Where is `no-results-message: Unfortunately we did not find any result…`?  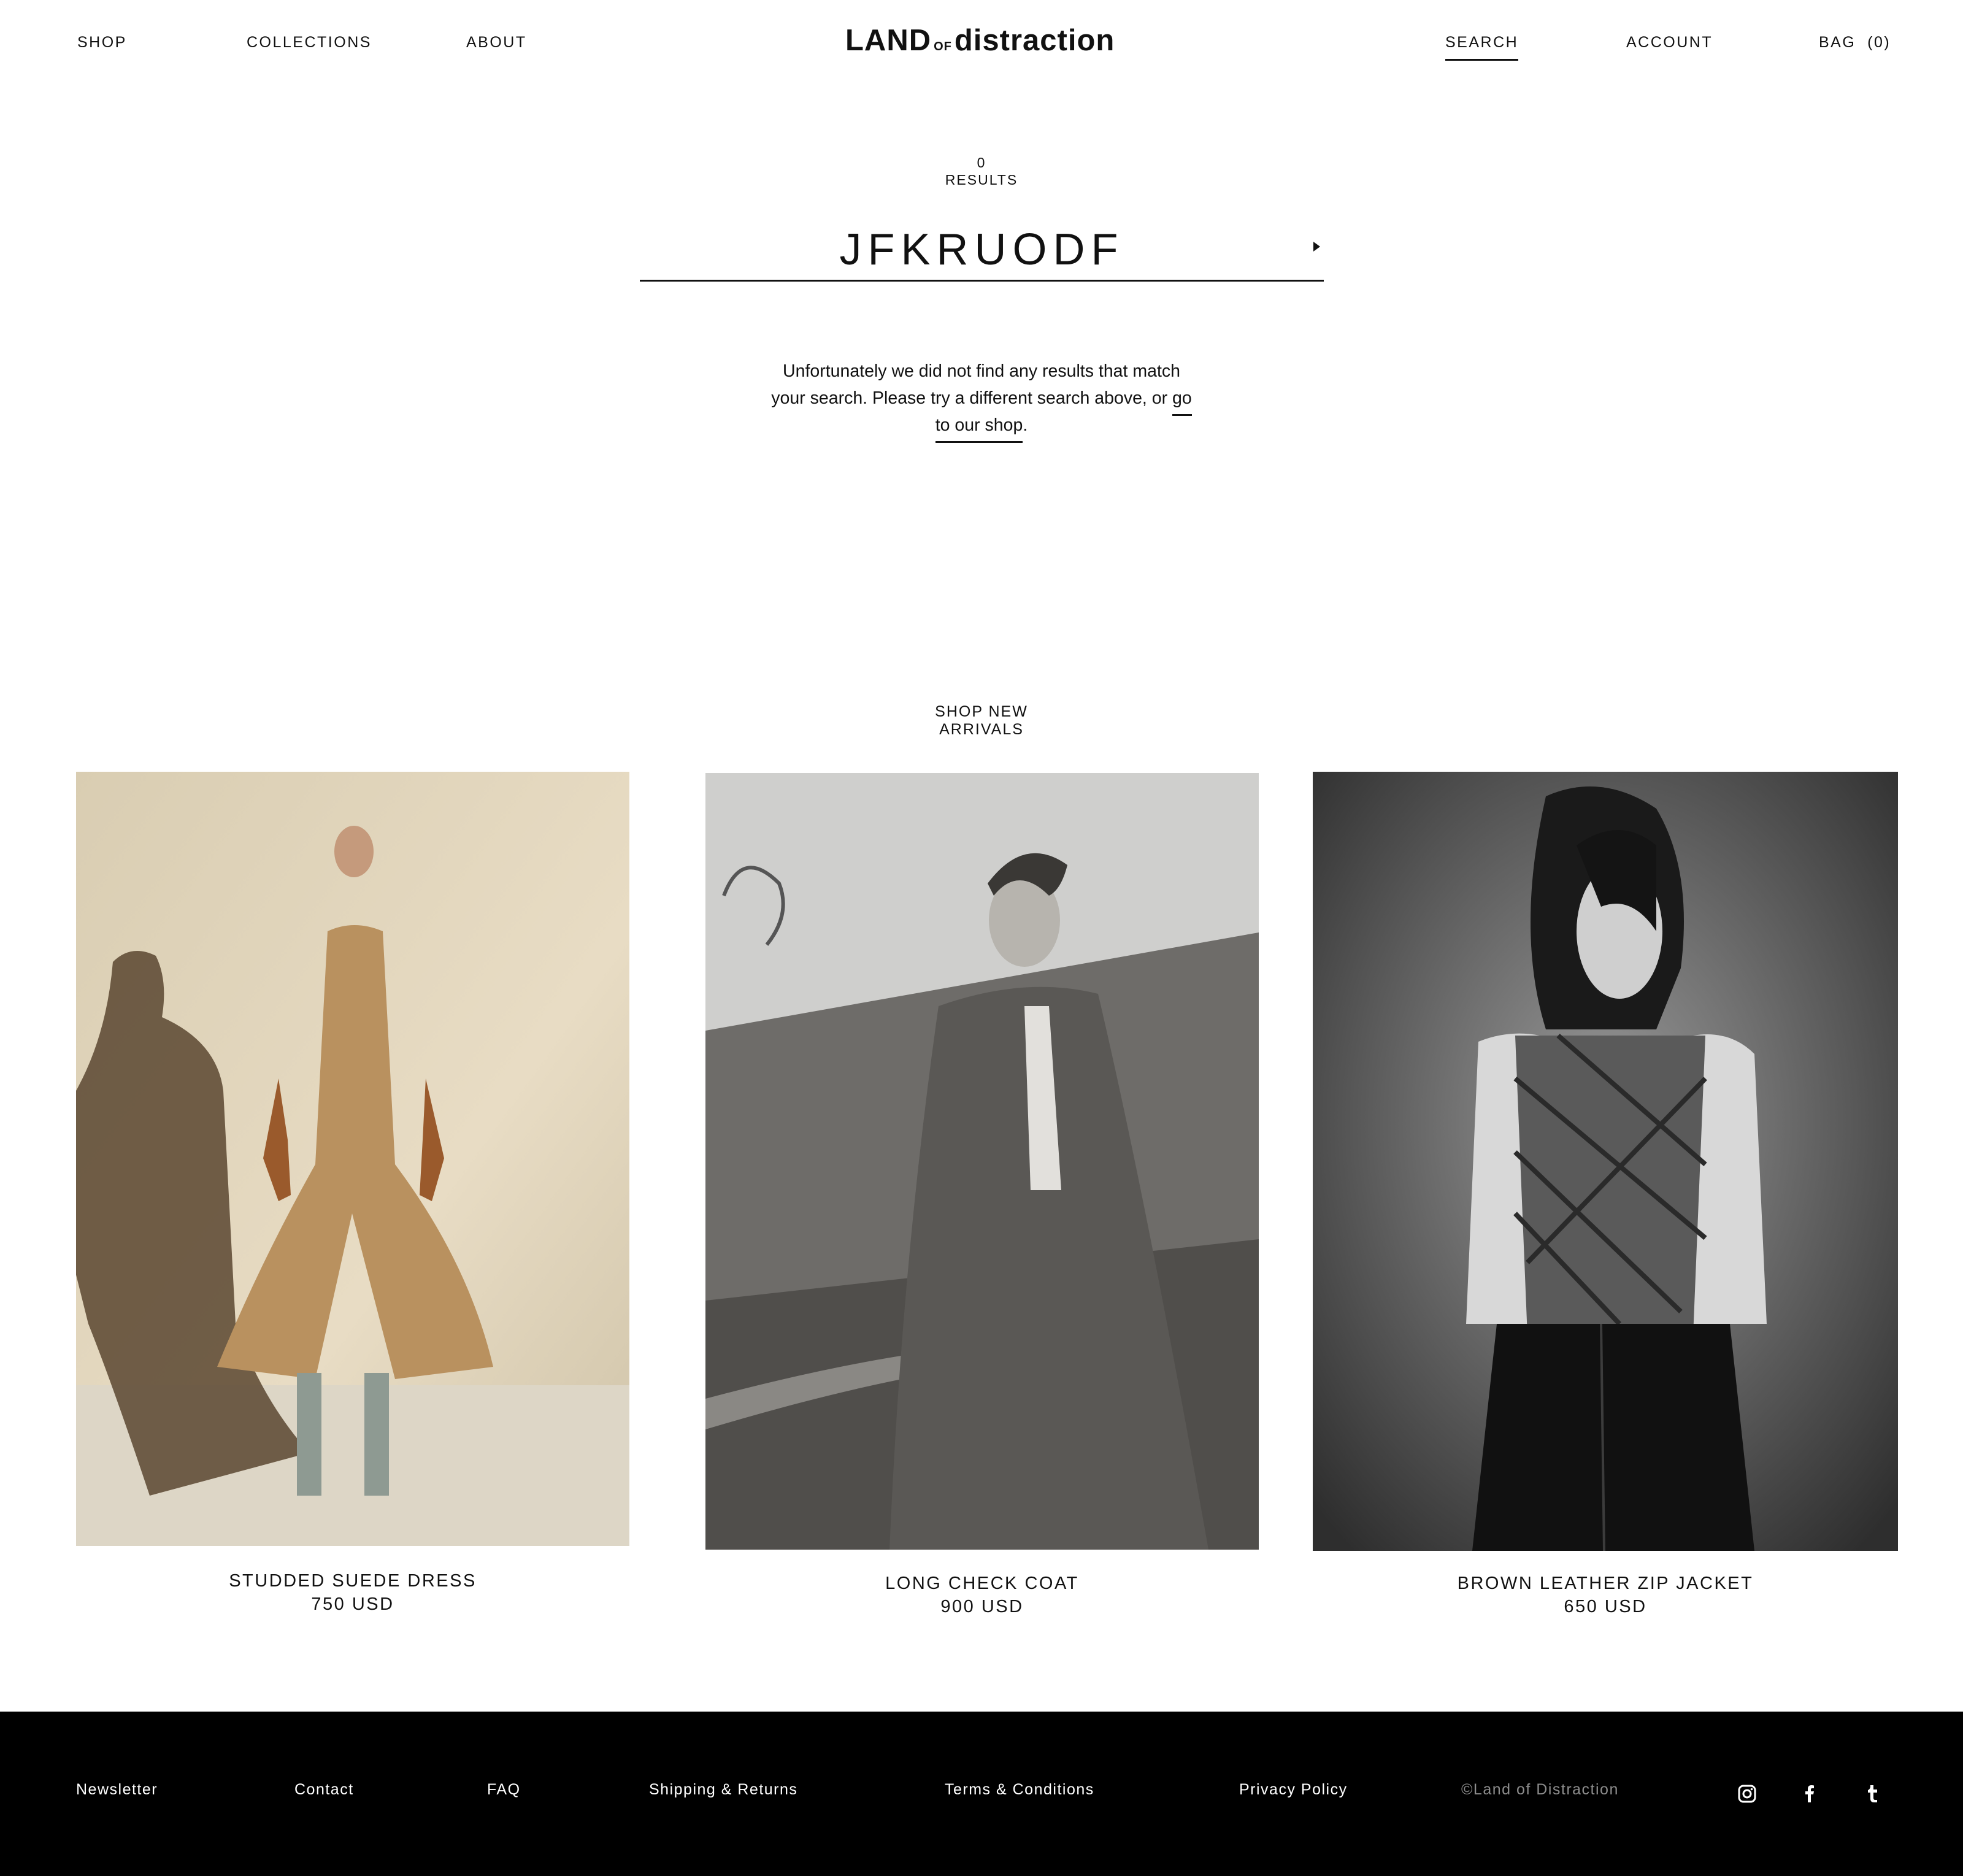
no-results-message: Unfortunately we did not find any result… is located at coordinates (981, 401).